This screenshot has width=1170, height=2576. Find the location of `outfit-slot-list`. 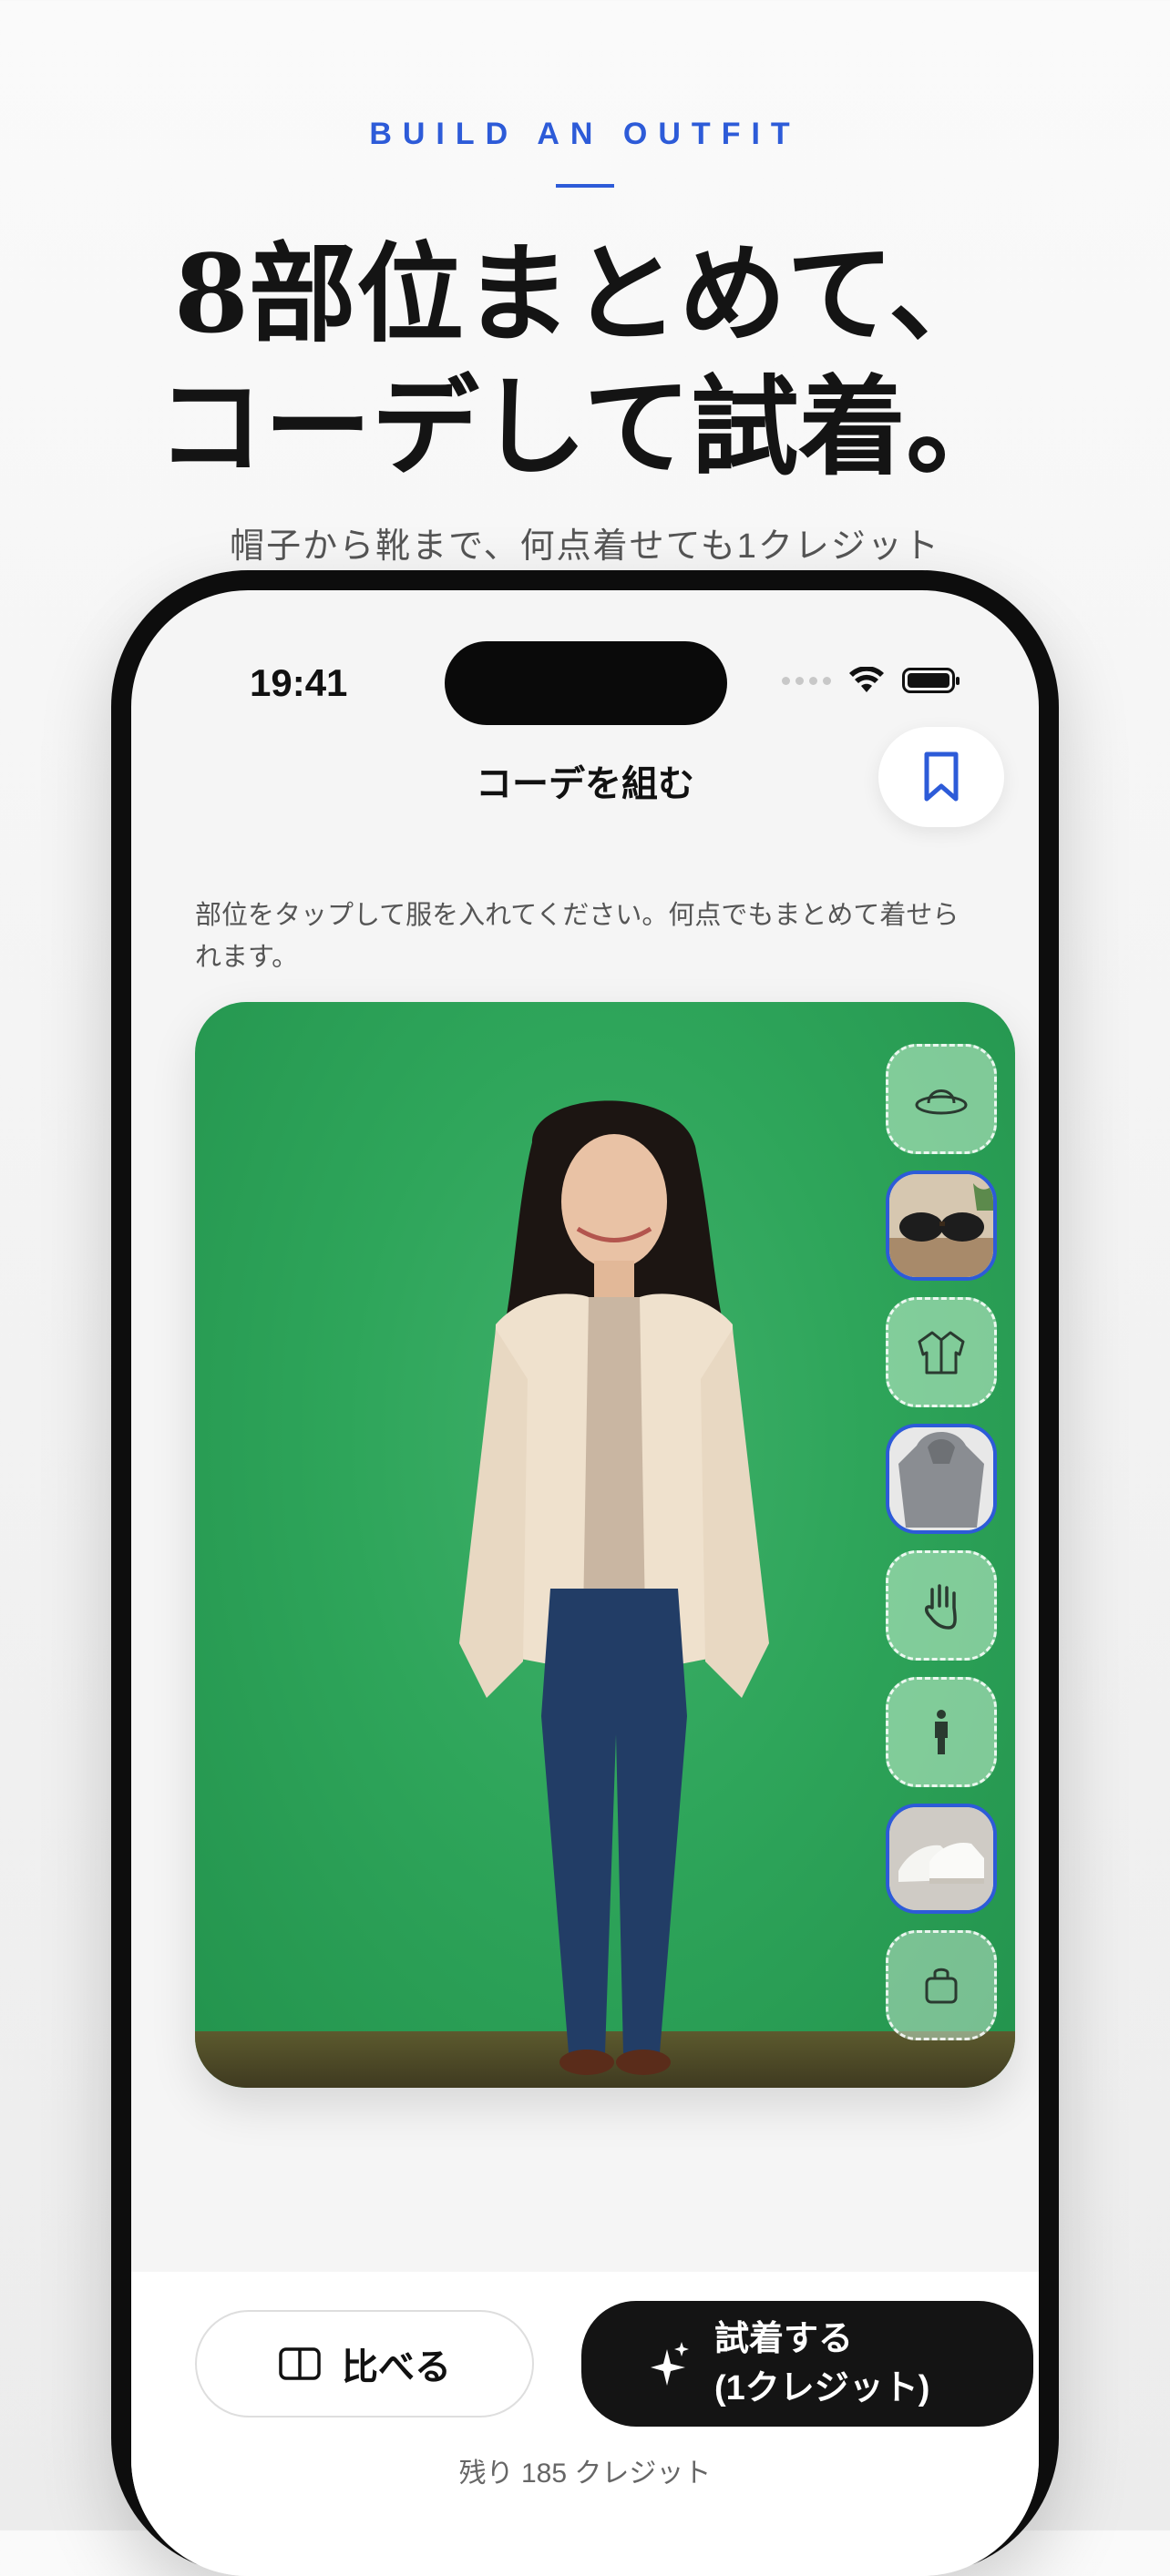

outfit-slot-list is located at coordinates (942, 1542).